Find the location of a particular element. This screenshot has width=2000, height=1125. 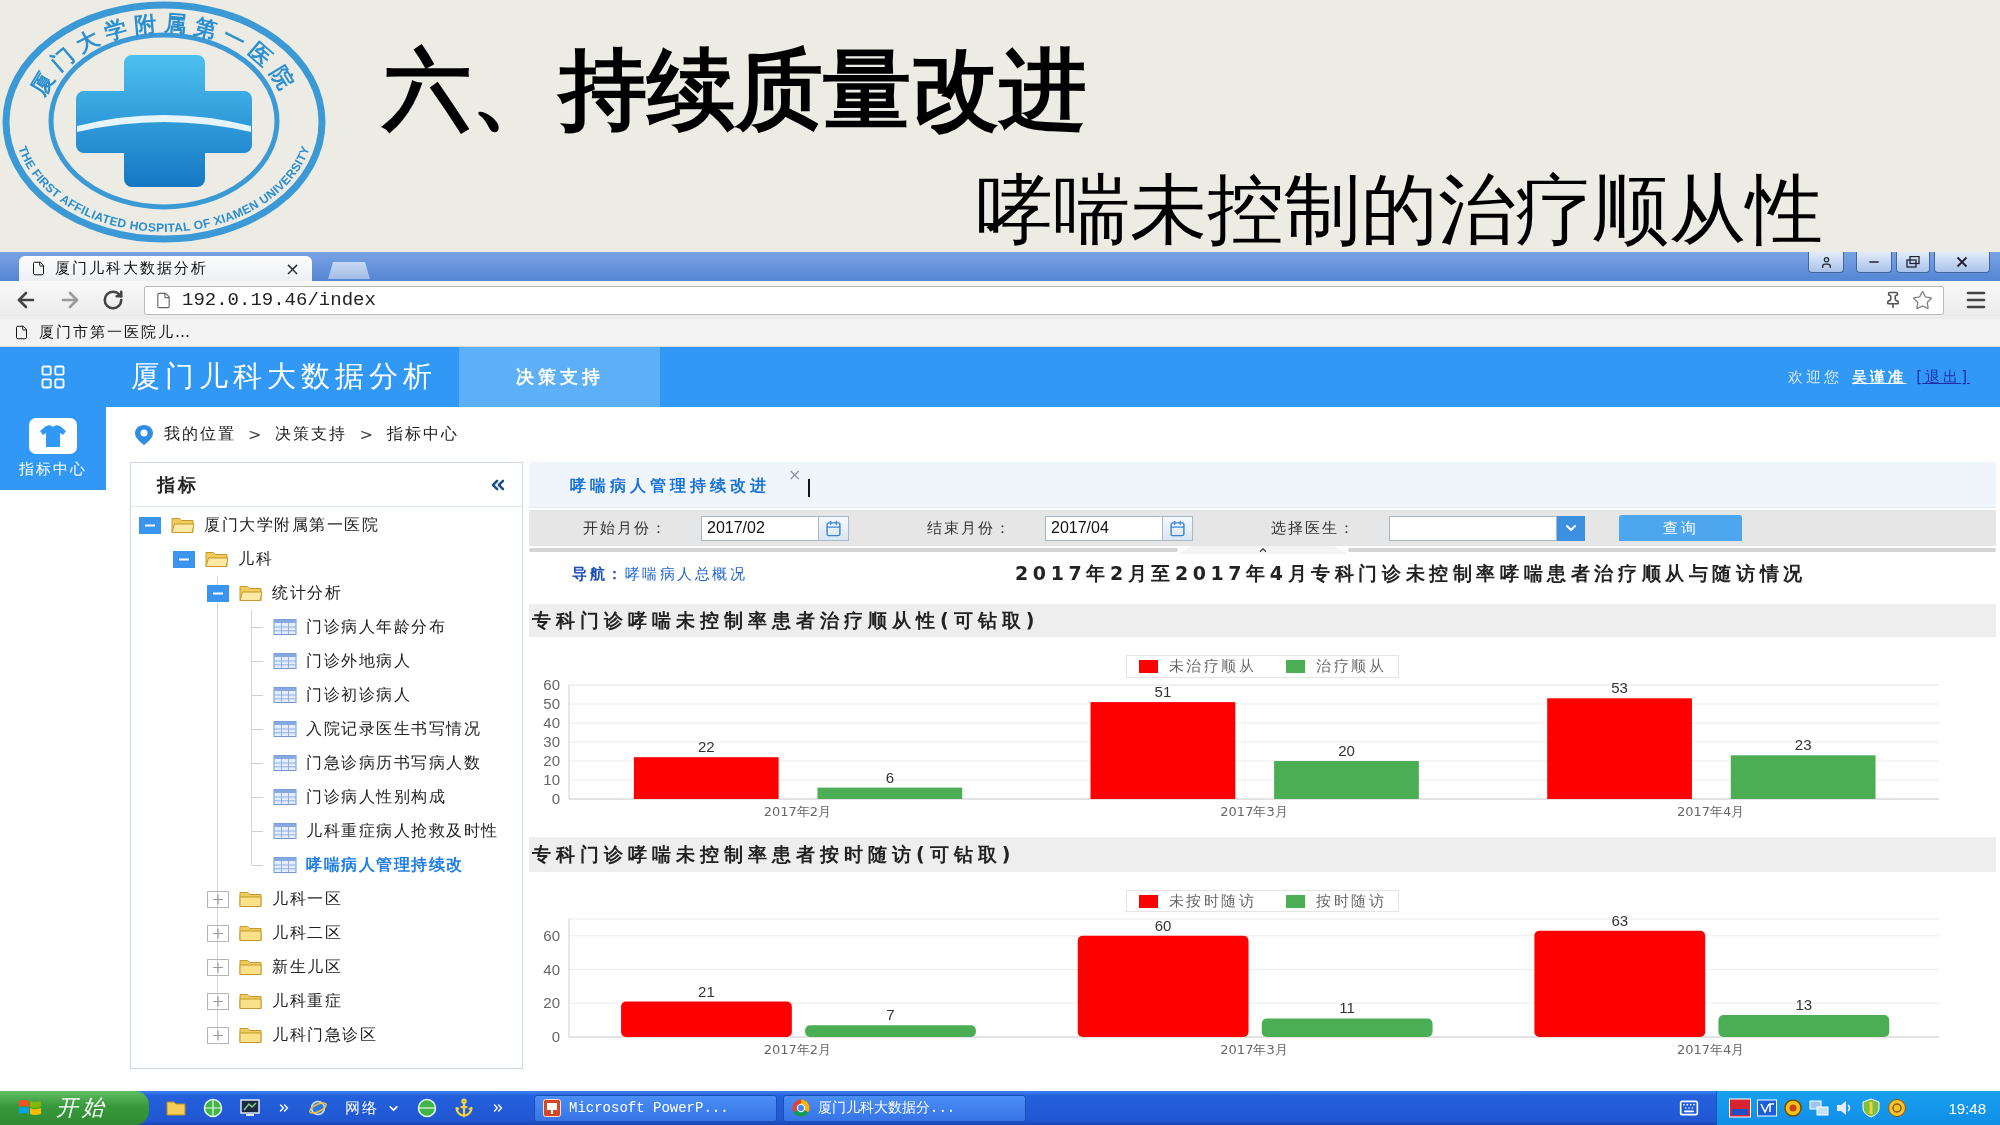

filter-label: 结束月份： is located at coordinates (970, 528).